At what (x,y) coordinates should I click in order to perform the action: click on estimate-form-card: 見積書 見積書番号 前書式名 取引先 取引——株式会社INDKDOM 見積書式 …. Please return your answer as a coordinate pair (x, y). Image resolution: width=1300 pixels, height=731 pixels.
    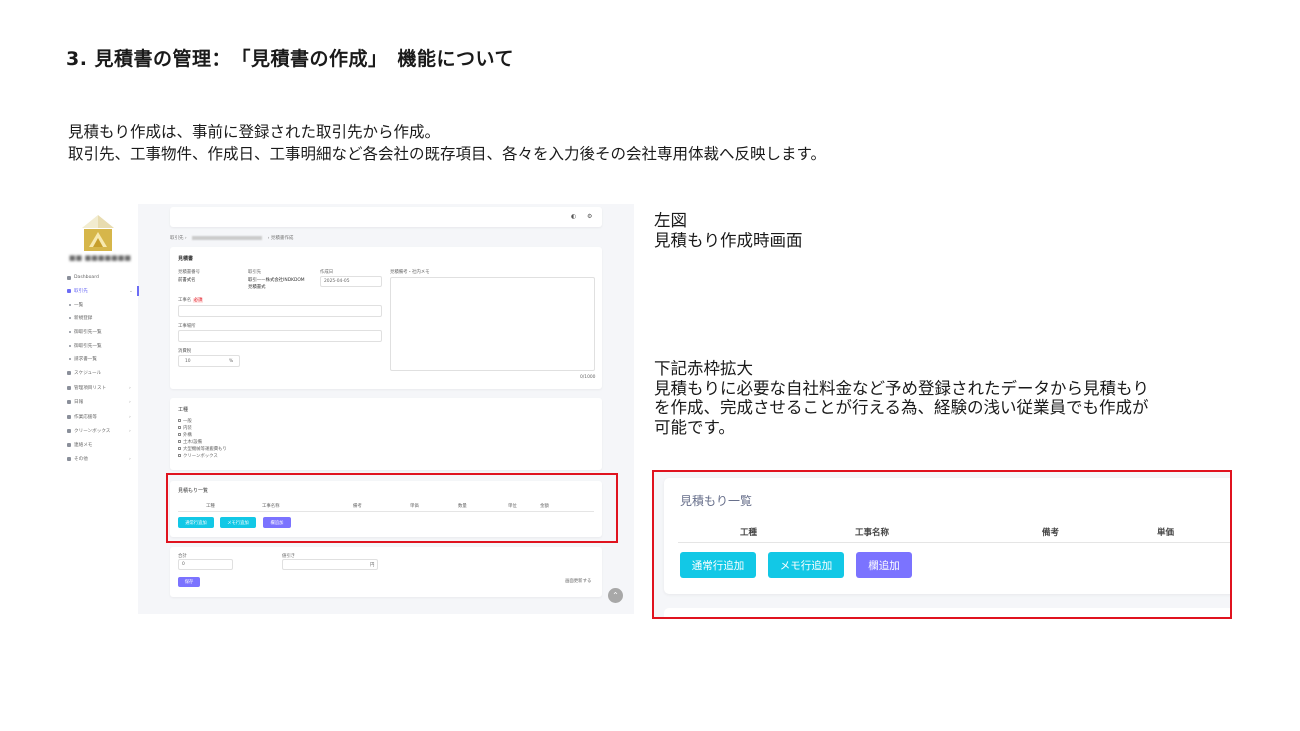
    Looking at the image, I should click on (386, 318).